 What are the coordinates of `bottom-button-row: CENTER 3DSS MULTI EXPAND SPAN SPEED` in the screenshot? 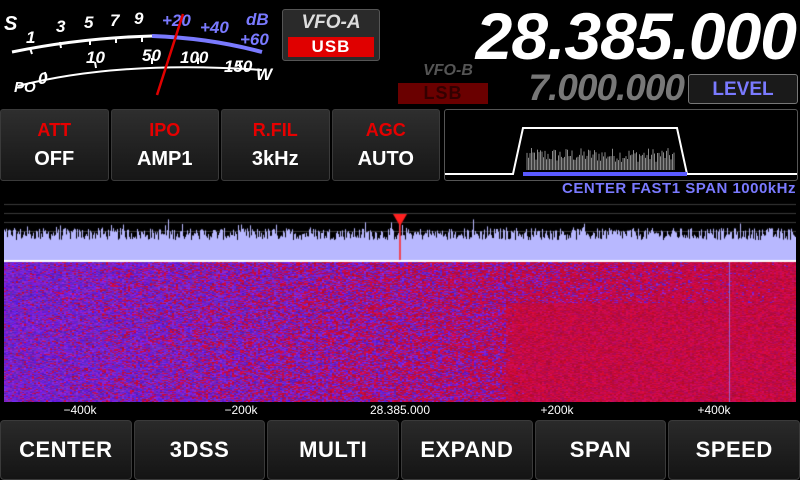 It's located at (400, 450).